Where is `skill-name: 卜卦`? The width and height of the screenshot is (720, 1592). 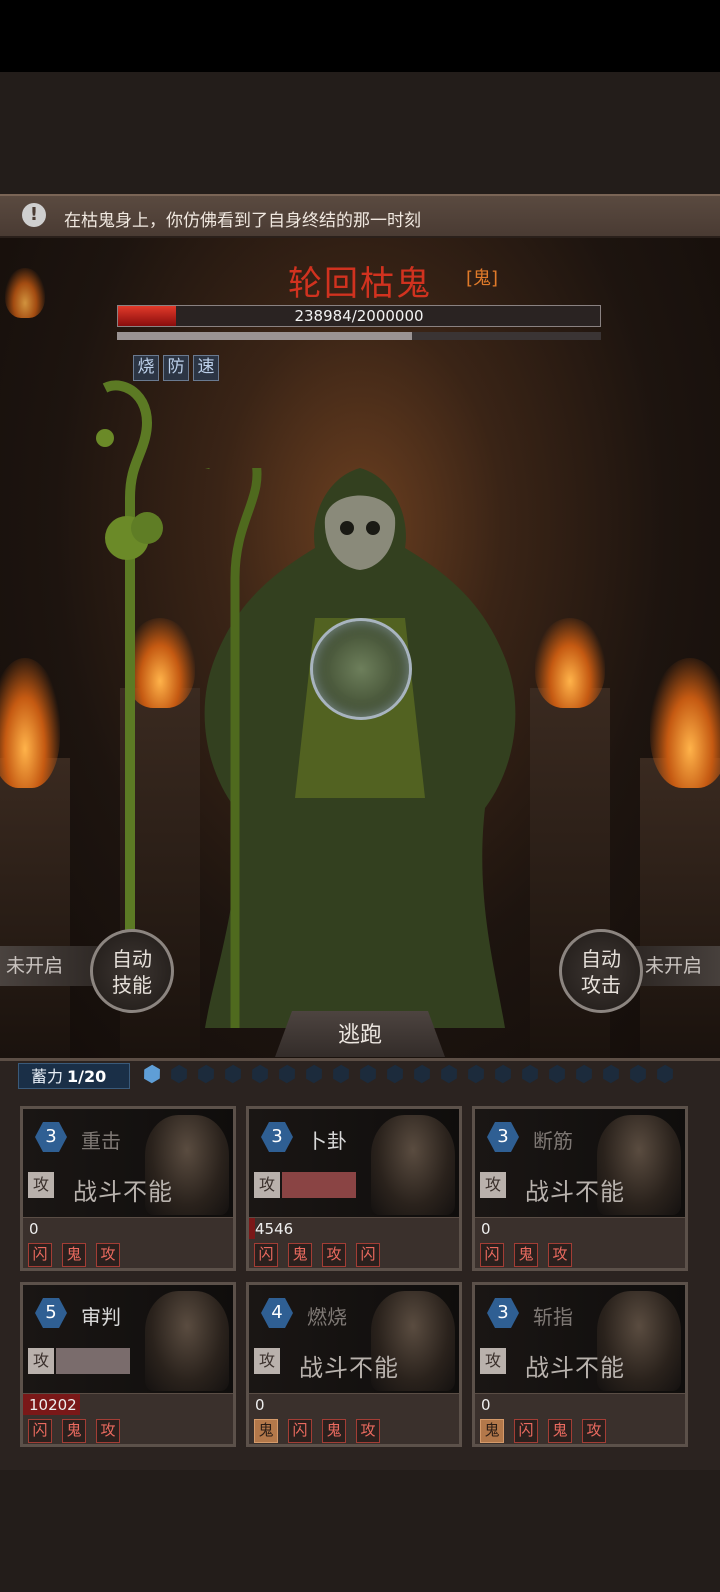 skill-name: 卜卦 is located at coordinates (327, 1139).